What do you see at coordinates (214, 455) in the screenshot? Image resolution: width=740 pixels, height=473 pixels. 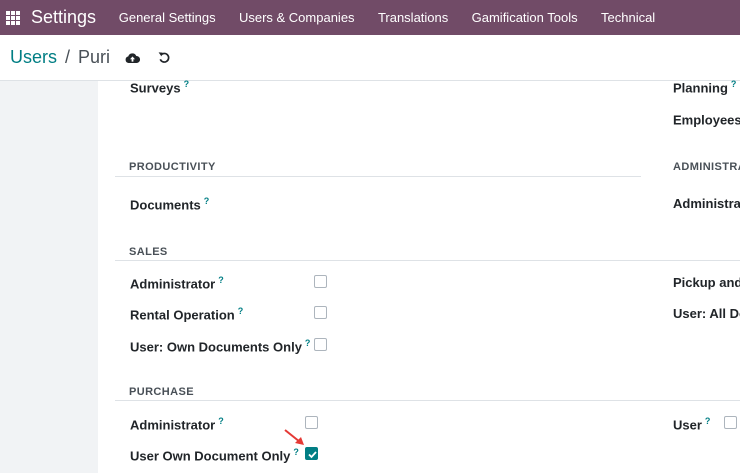 I see `label-user-own-document-only: User Own Document Only?` at bounding box center [214, 455].